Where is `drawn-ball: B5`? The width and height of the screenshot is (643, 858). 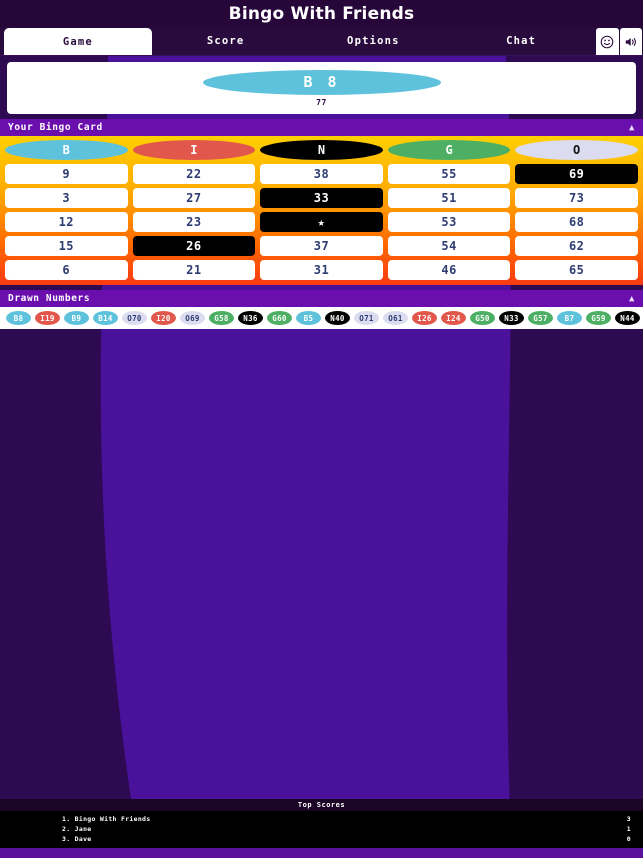 drawn-ball: B5 is located at coordinates (308, 318).